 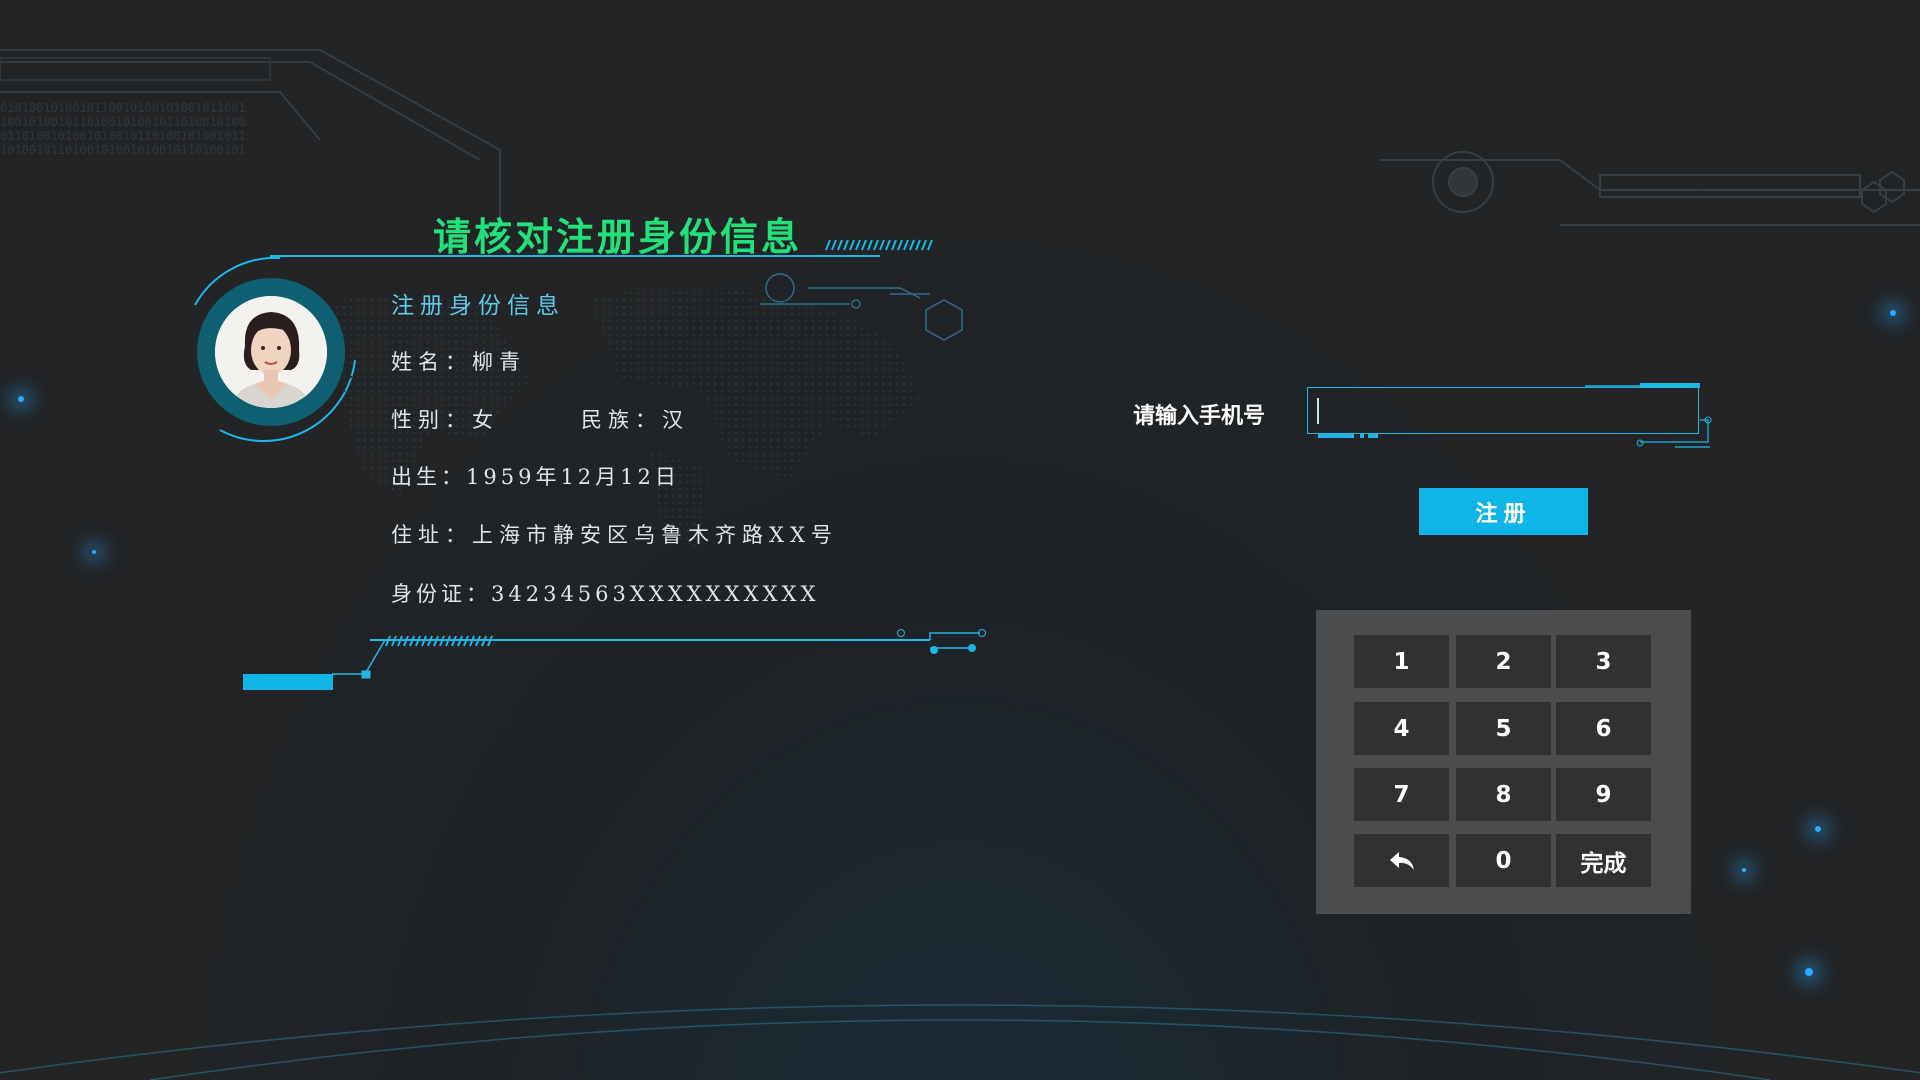 I want to click on key-5: 5, so click(x=1503, y=728).